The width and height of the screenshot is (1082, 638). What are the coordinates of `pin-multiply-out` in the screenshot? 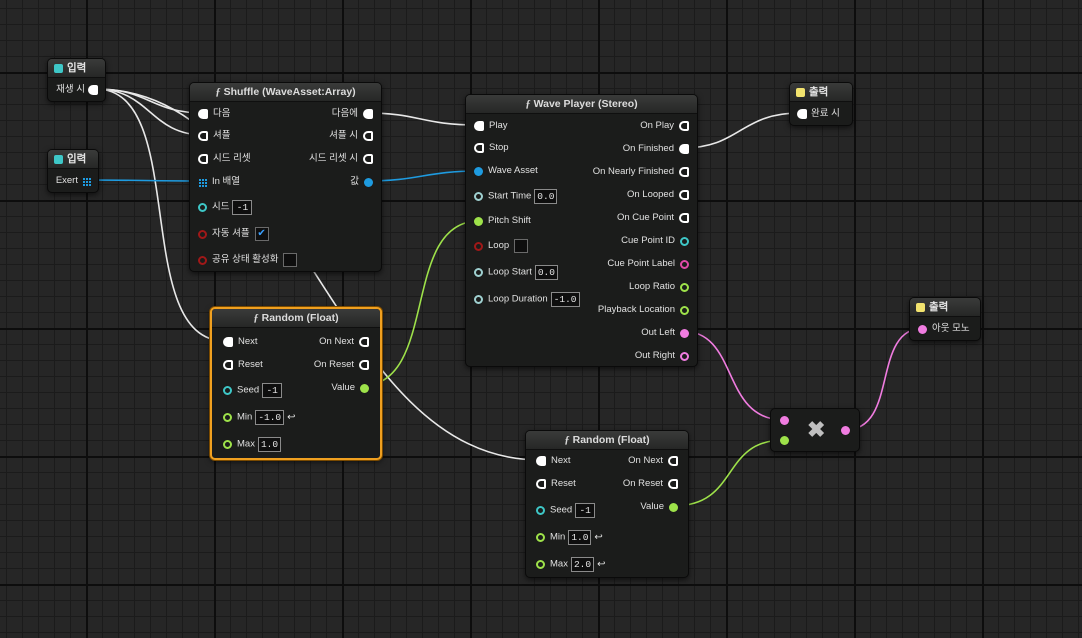 It's located at (843, 431).